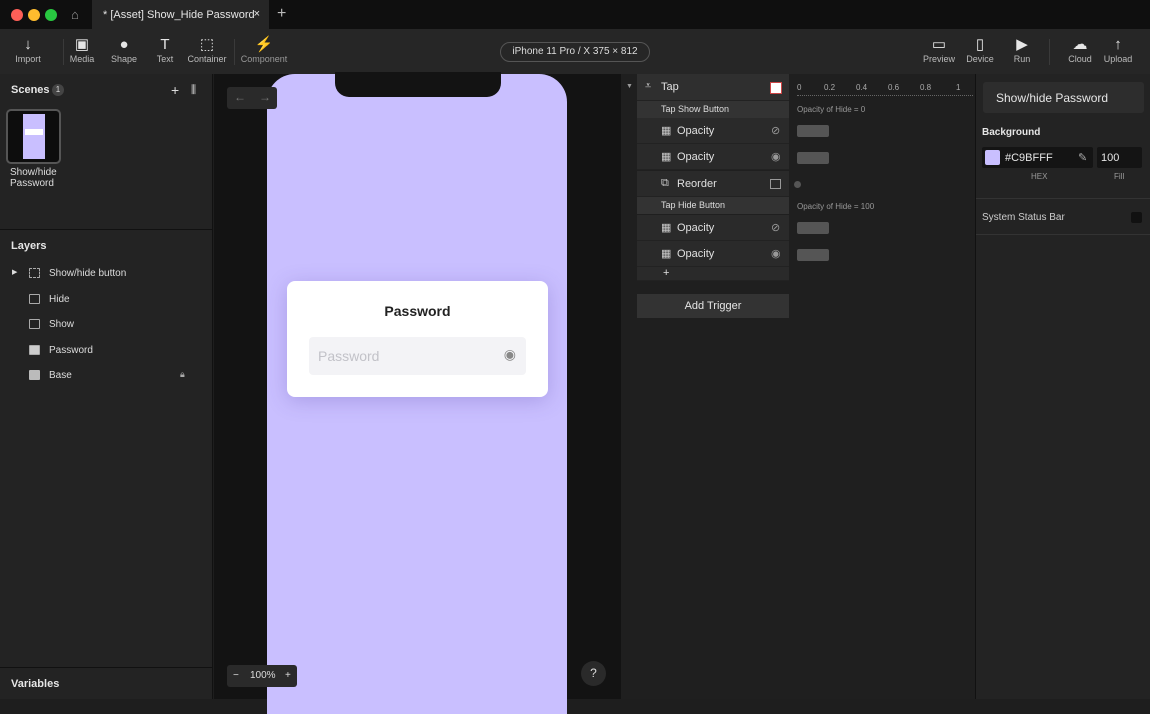 This screenshot has width=1150, height=714. I want to click on layer-show: Show, so click(106, 324).